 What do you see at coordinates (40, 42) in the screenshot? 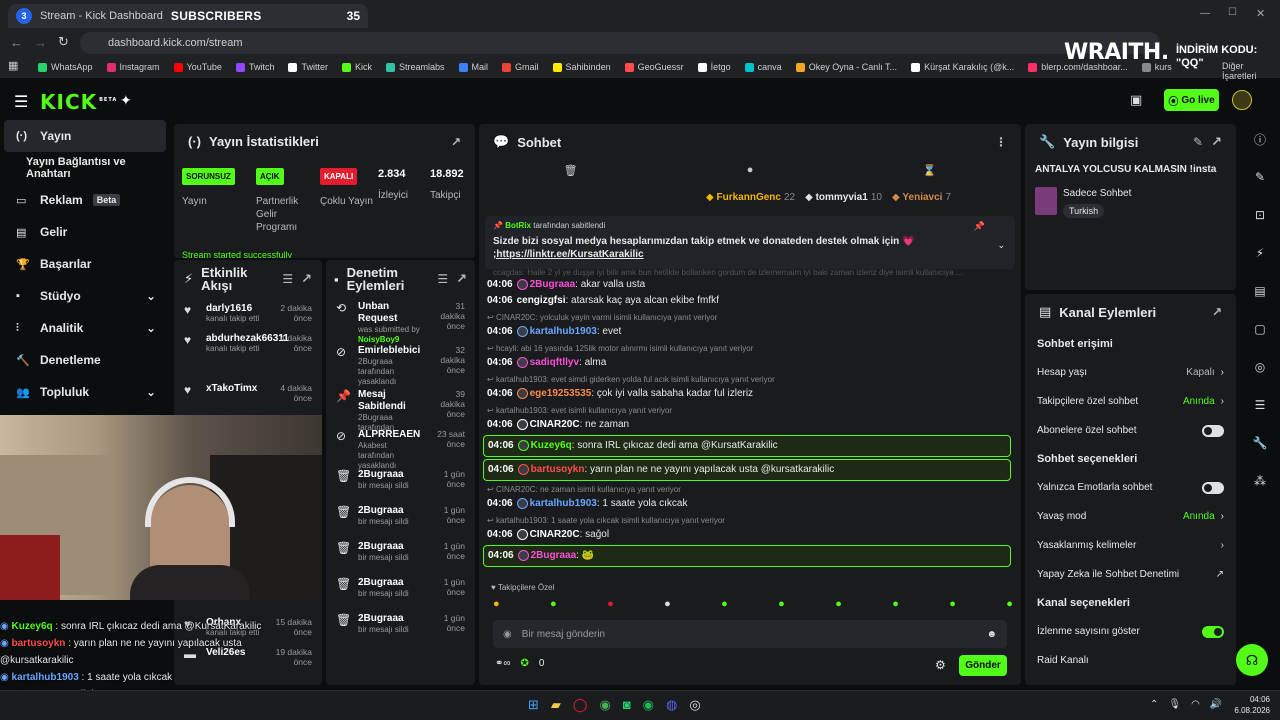
I see `forward-icon: →` at bounding box center [40, 42].